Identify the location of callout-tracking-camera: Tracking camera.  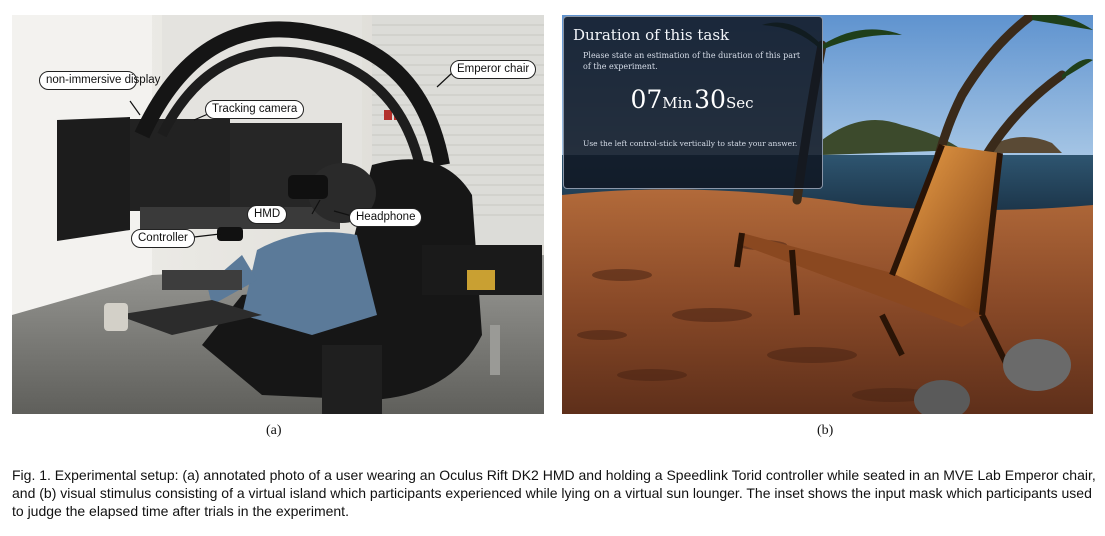
(255, 109).